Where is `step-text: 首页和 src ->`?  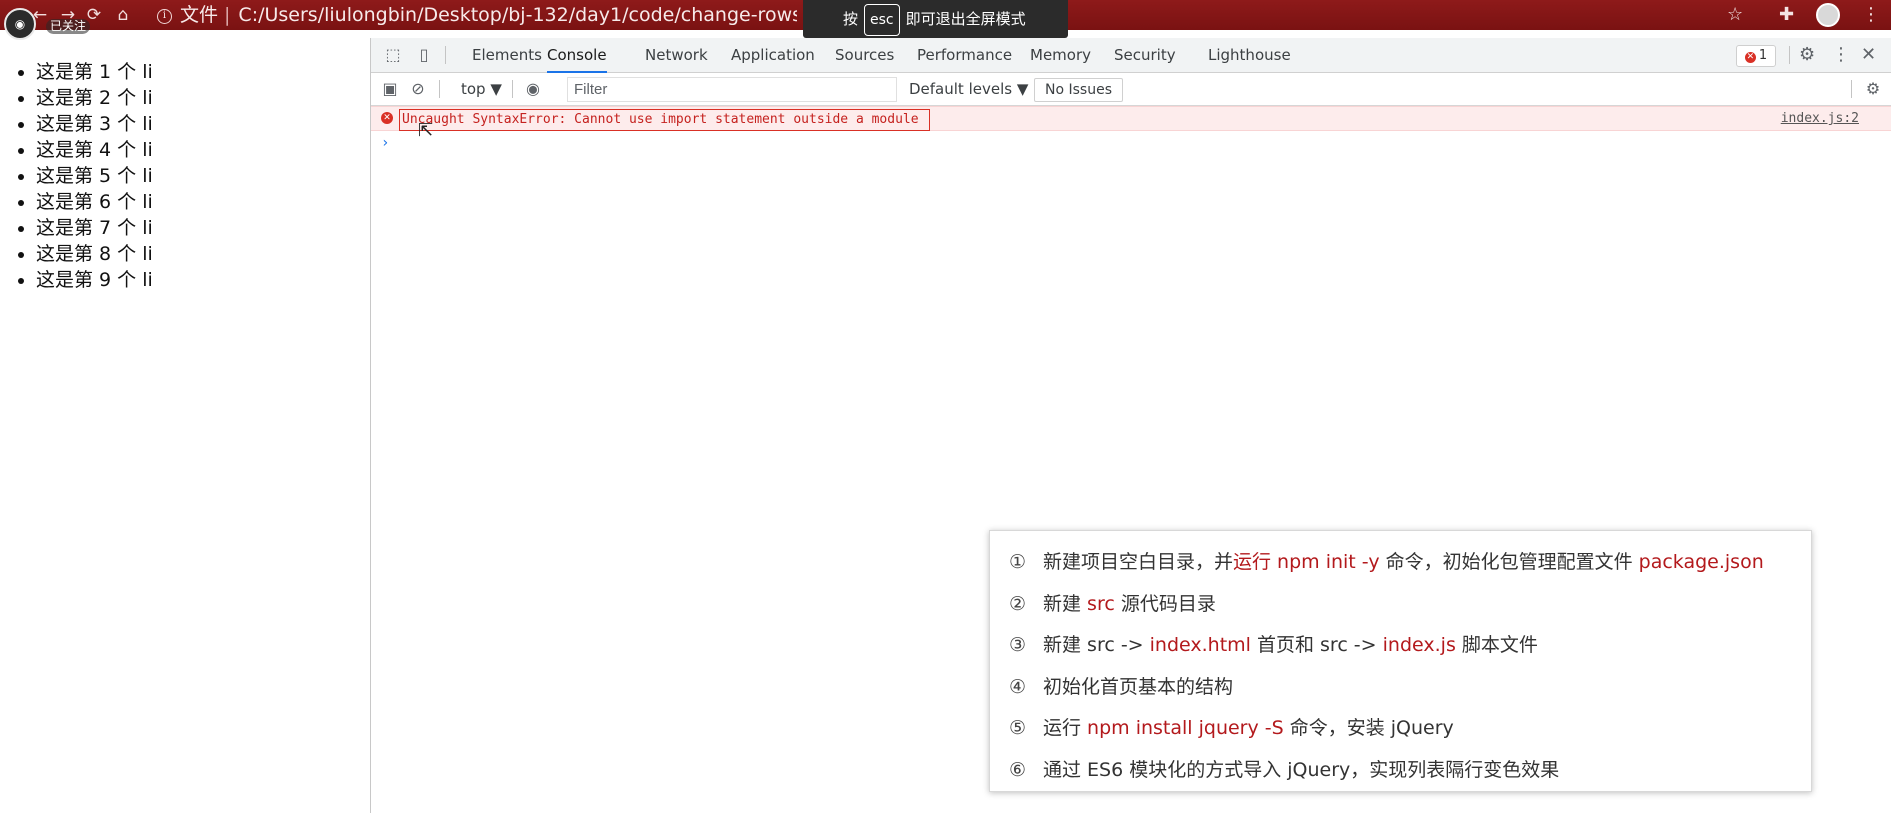
step-text: 首页和 src -> is located at coordinates (1316, 645).